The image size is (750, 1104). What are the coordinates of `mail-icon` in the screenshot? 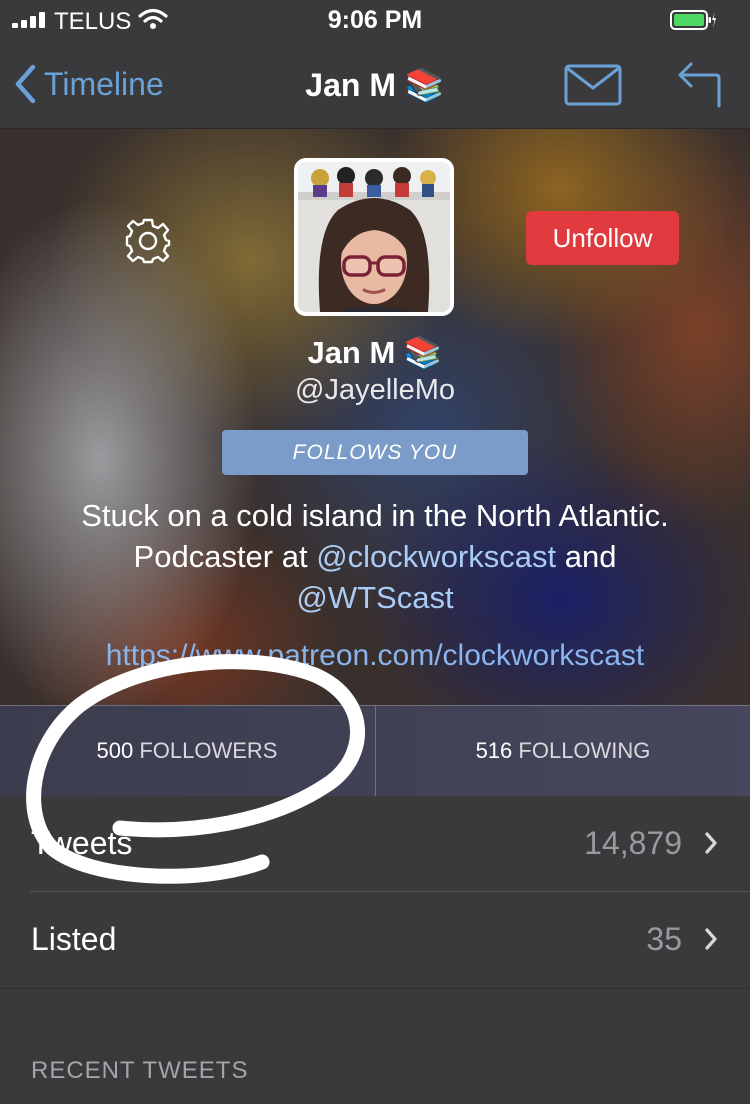 It's located at (593, 85).